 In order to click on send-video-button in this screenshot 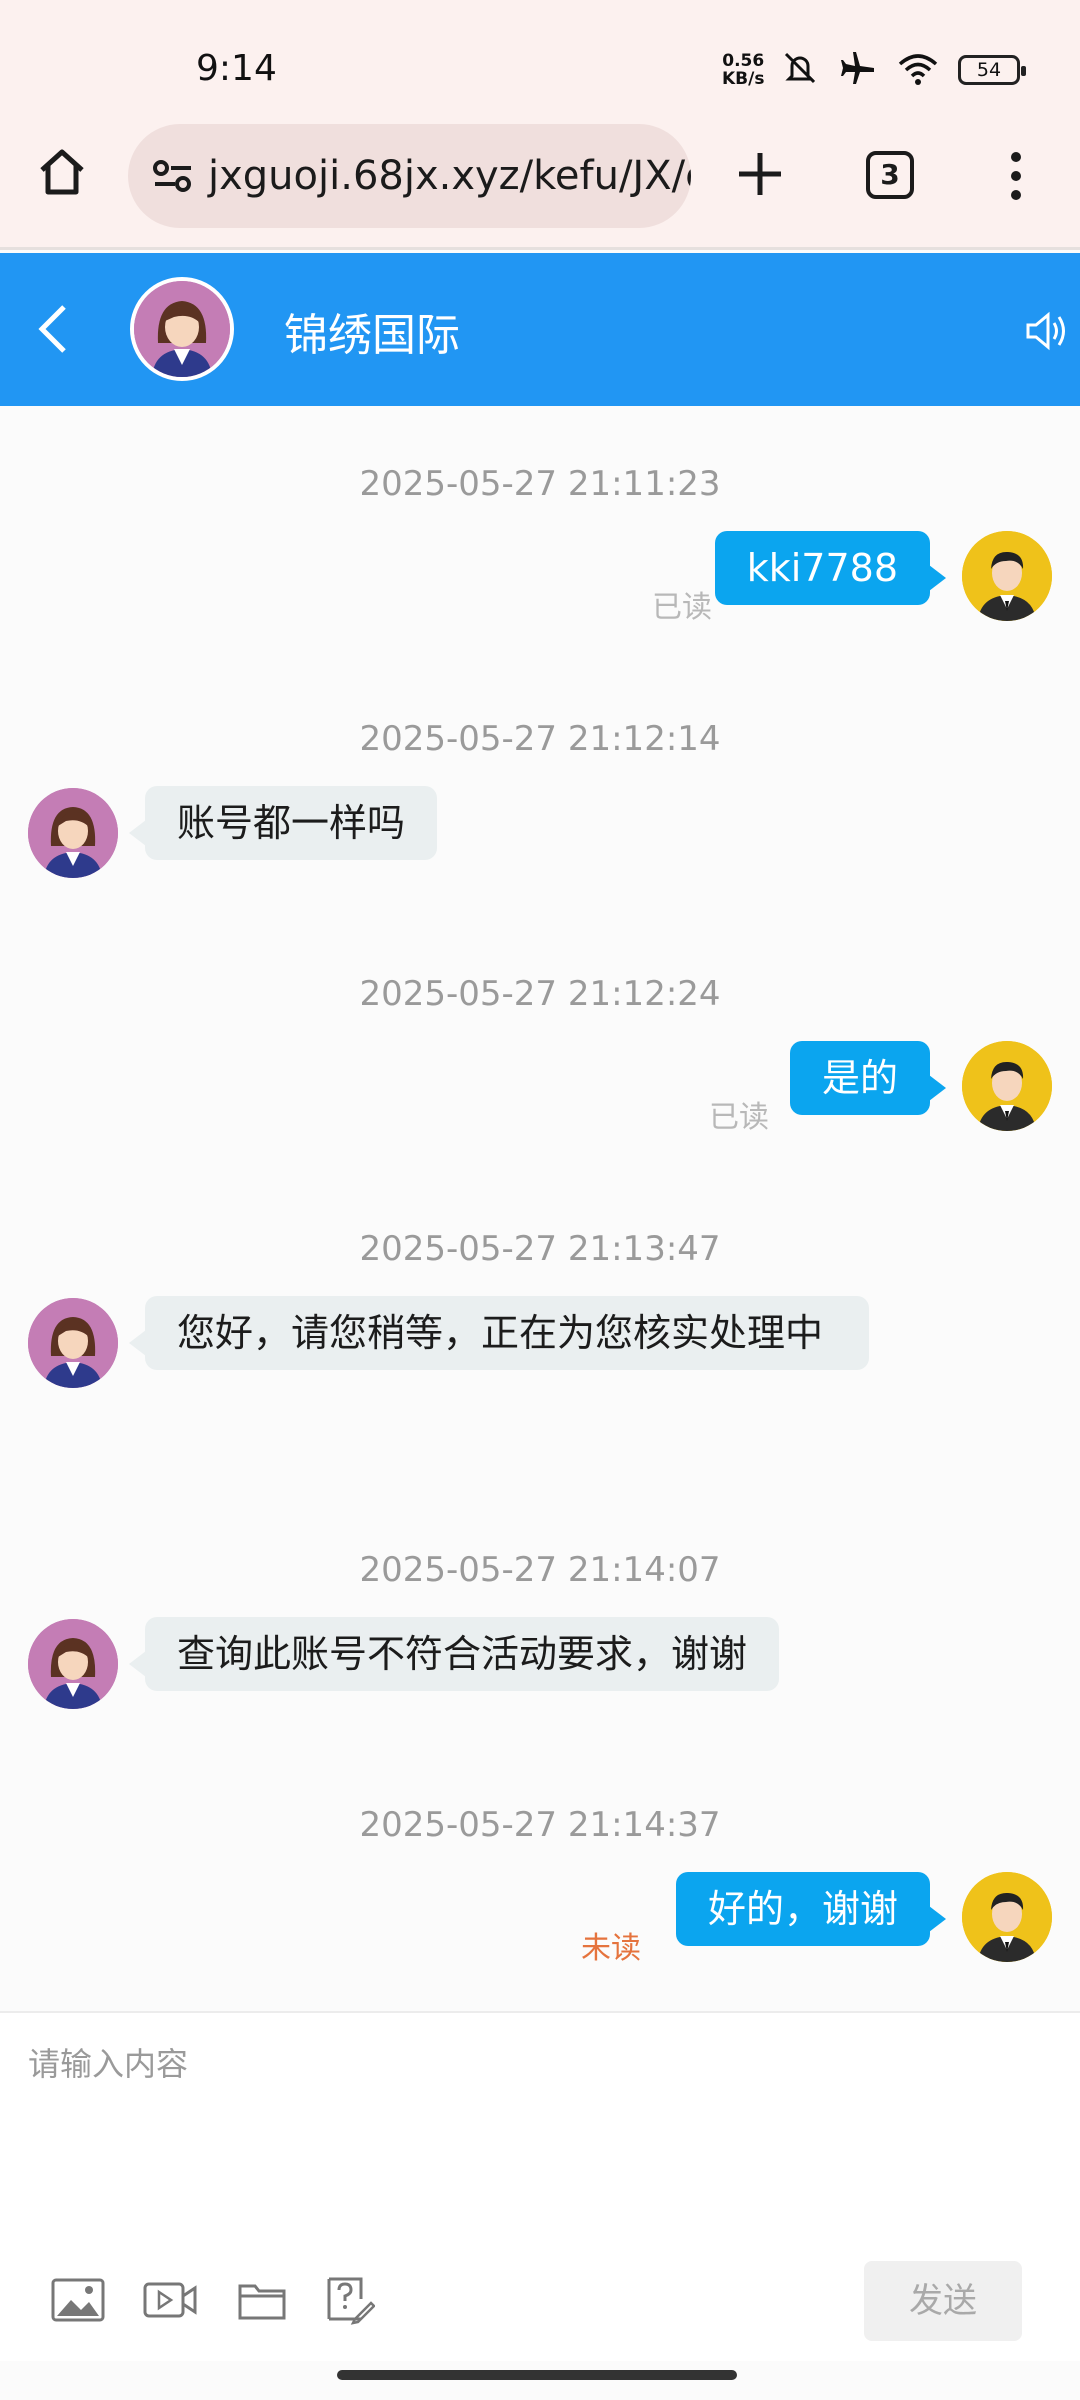, I will do `click(170, 2300)`.